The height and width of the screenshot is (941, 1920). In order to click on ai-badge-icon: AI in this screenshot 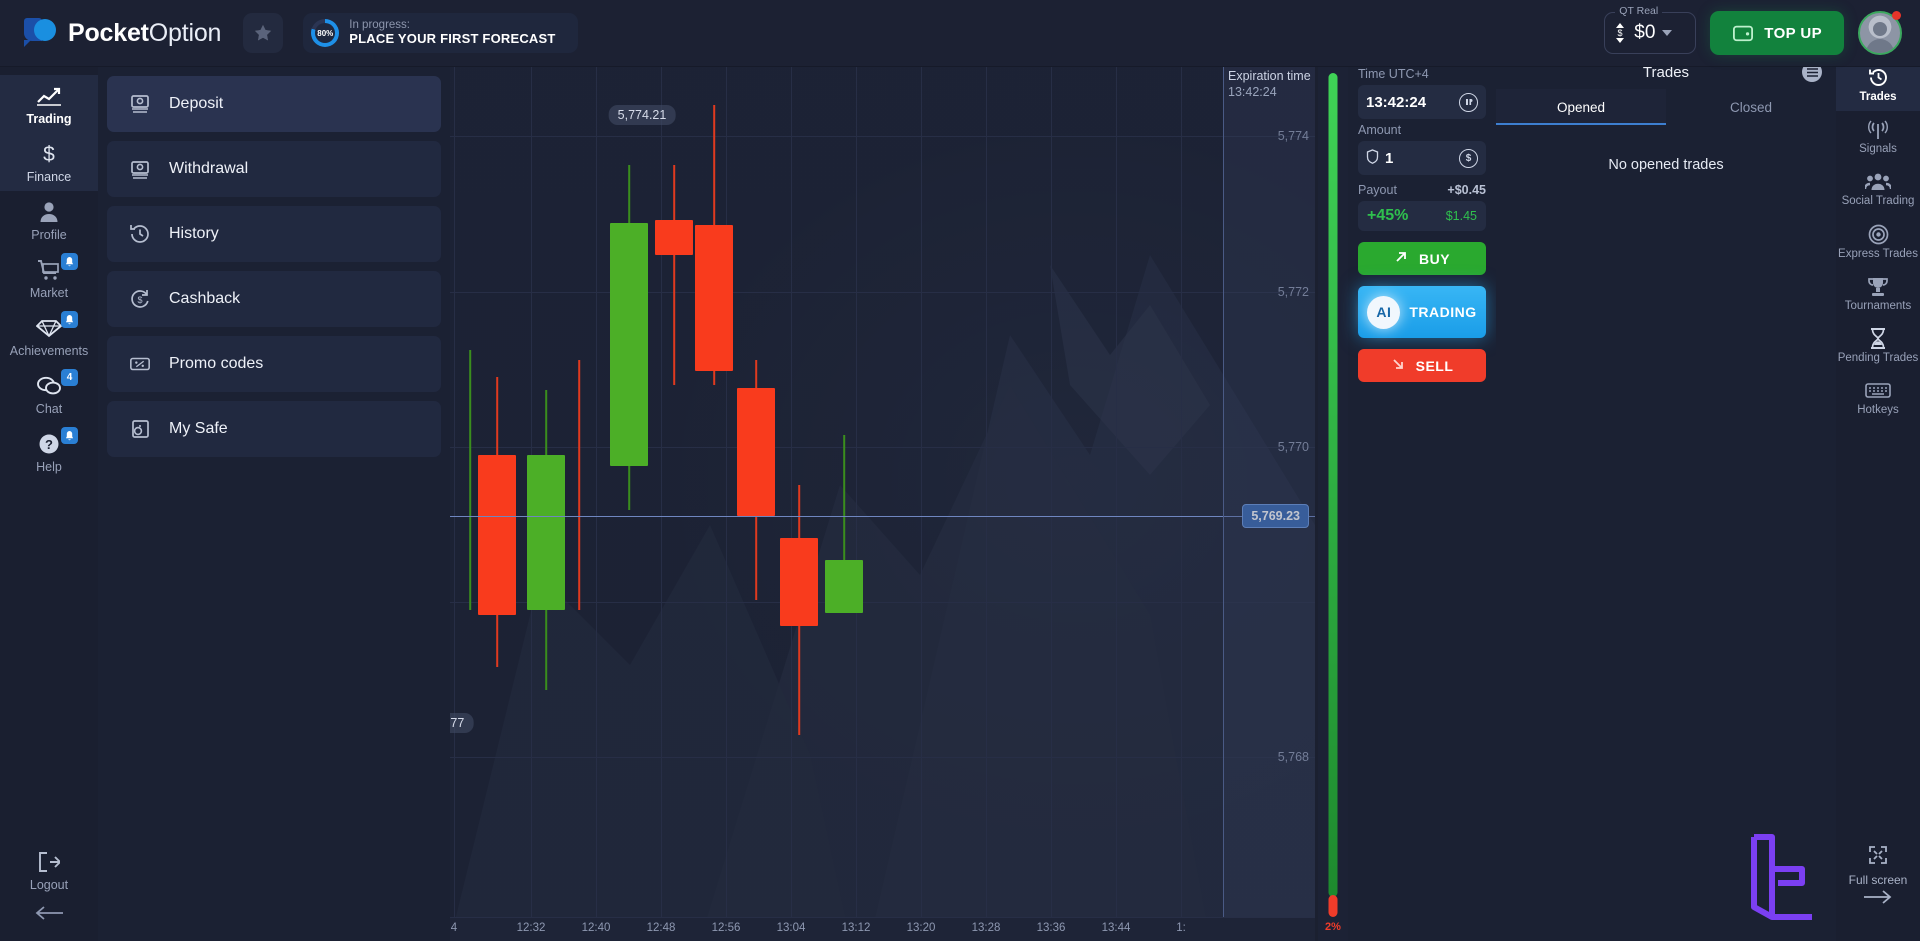, I will do `click(1384, 312)`.